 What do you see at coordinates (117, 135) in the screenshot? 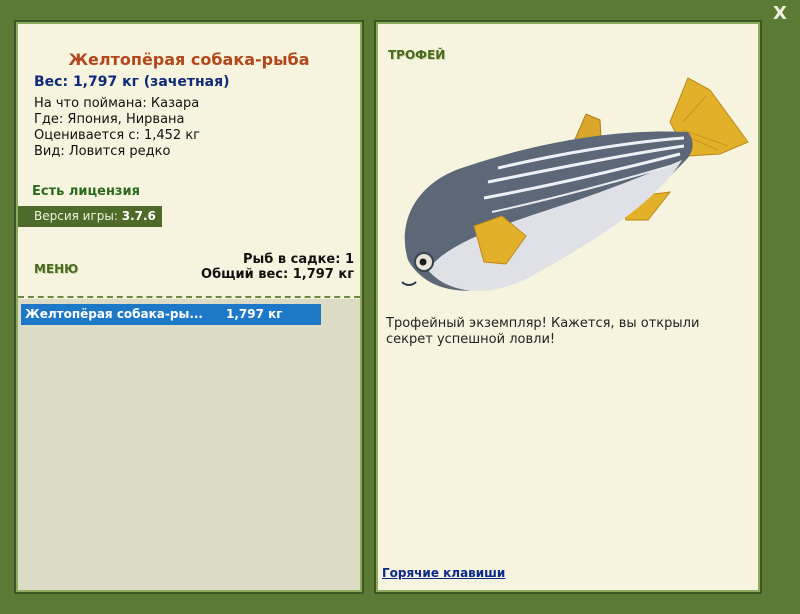
I see `valued-from-line: Оценивается с: 1,452 кг` at bounding box center [117, 135].